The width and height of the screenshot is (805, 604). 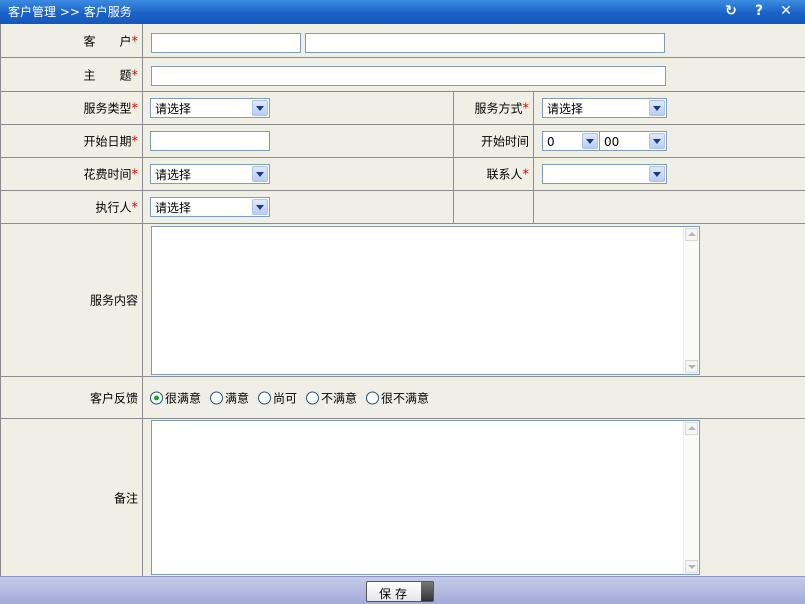 I want to click on row-service-type: 服务类型* 请选择 服务方式* 请选择, so click(x=403, y=108).